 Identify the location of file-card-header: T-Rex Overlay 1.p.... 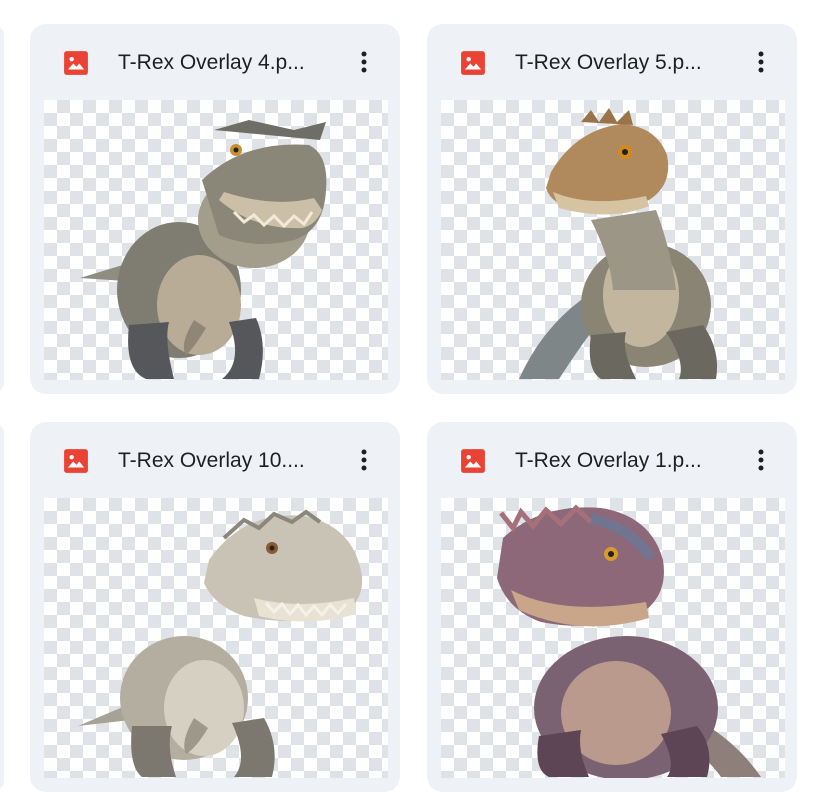
(612, 460).